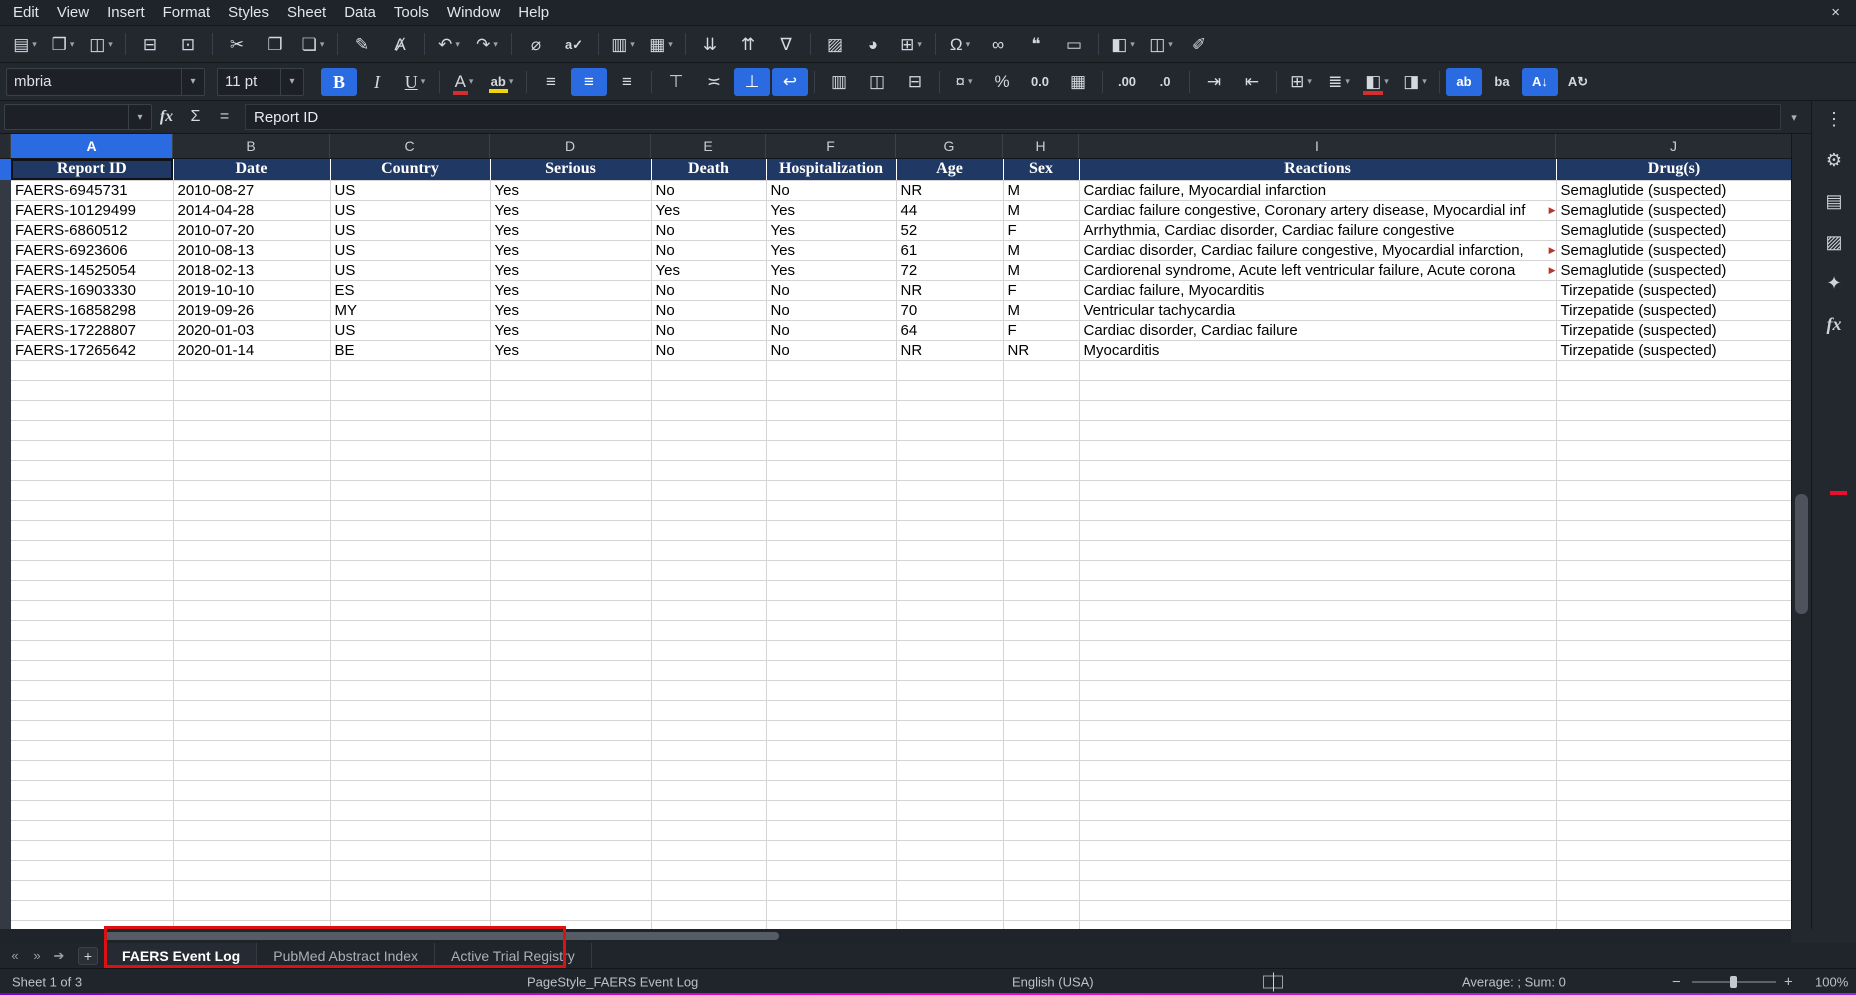 The height and width of the screenshot is (995, 1856). Describe the element at coordinates (873, 44) in the screenshot. I see `insert-chart-button: ◕` at that location.